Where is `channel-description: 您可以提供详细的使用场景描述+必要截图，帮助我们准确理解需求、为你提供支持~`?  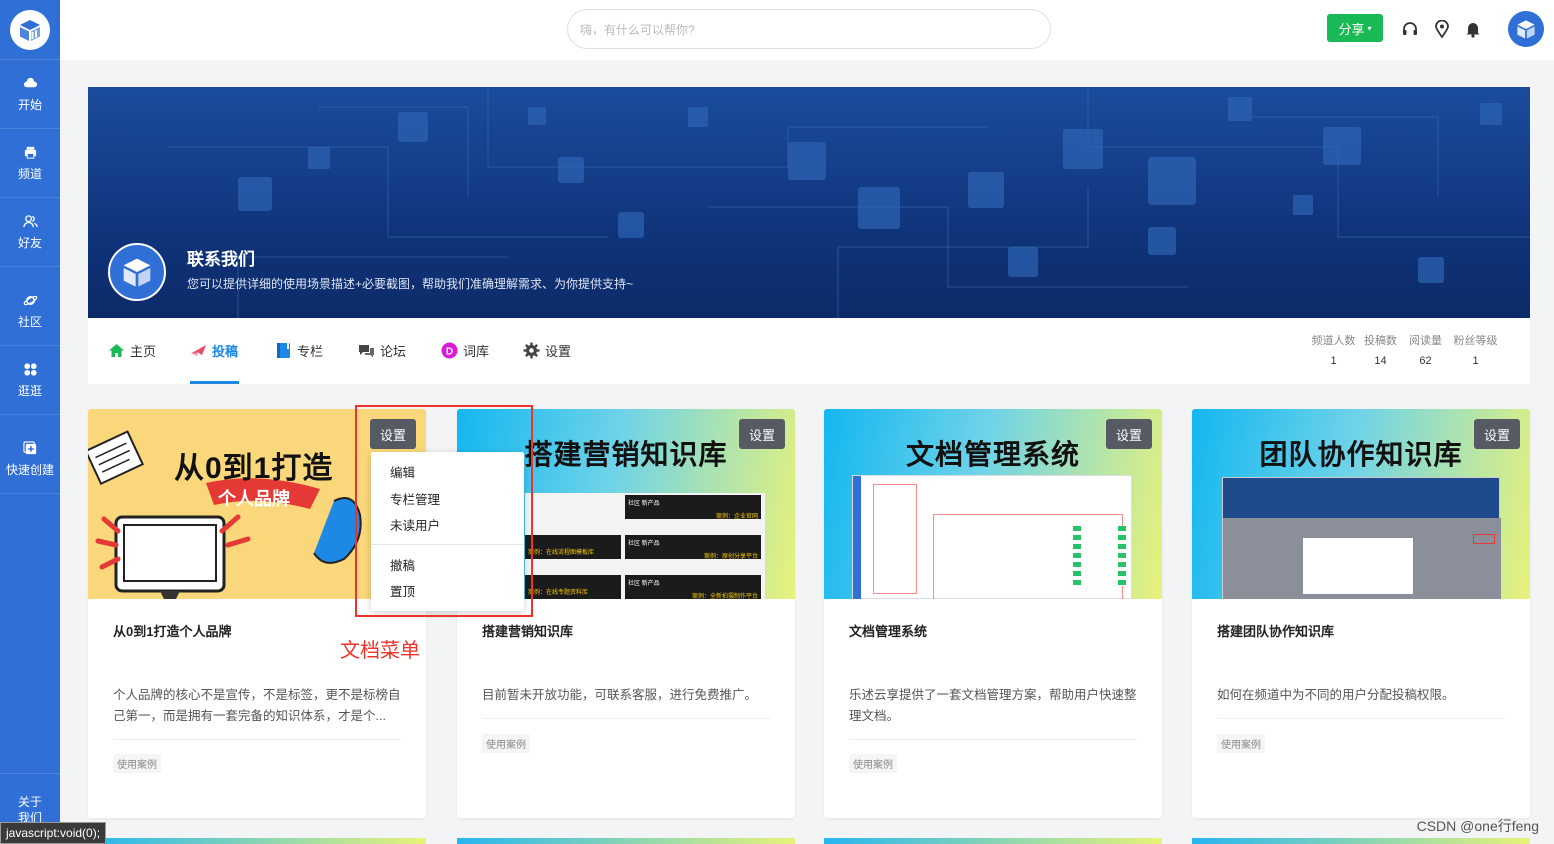
channel-description: 您可以提供详细的使用场景描述+必要截图，帮助我们准确理解需求、为你提供支持~ is located at coordinates (410, 284).